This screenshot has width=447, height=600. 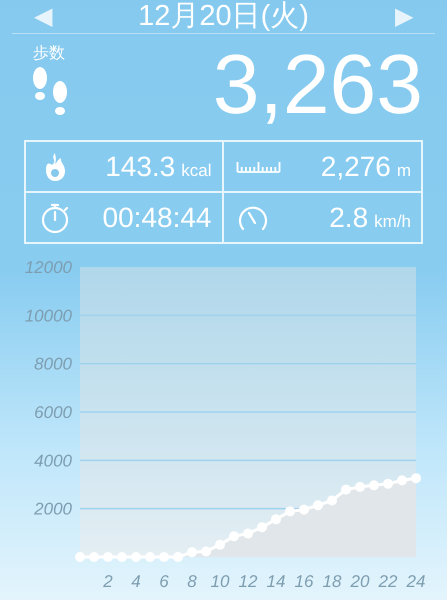 I want to click on y-axis-label: 2000, so click(x=53, y=509).